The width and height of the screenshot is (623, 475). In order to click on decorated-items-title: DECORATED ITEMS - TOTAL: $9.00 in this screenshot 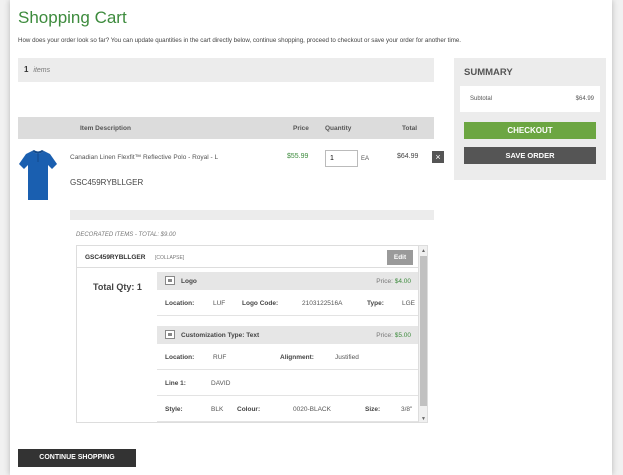, I will do `click(126, 235)`.